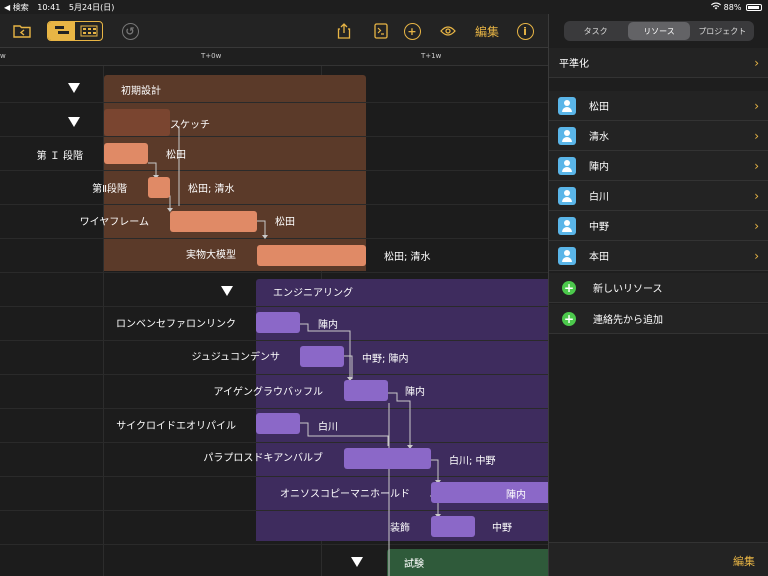 The width and height of the screenshot is (768, 576). I want to click on task-label: 実物大模型, so click(211, 253).